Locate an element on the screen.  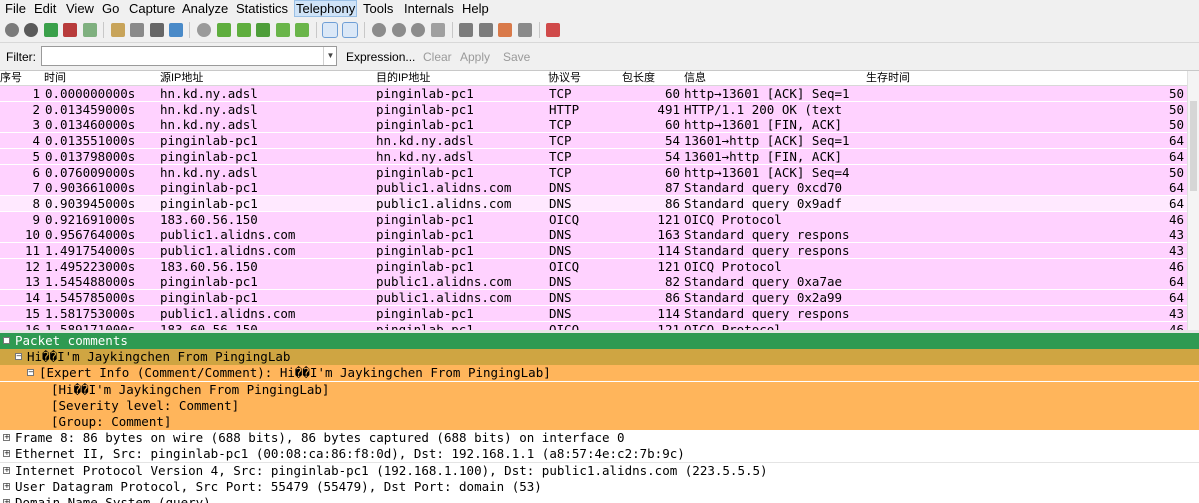
menu-file: File is located at coordinates (15, 8).